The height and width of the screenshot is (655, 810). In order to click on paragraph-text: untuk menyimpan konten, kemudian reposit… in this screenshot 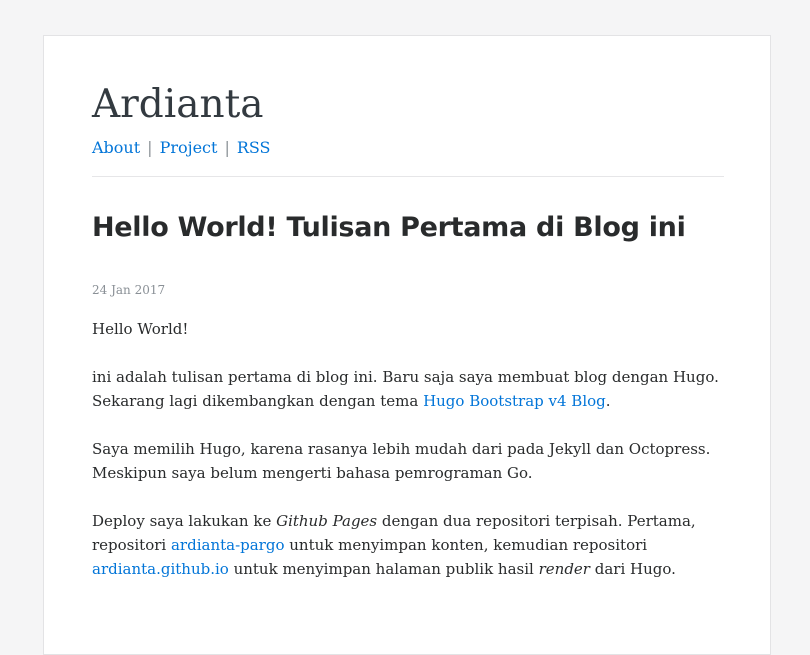, I will do `click(466, 545)`.